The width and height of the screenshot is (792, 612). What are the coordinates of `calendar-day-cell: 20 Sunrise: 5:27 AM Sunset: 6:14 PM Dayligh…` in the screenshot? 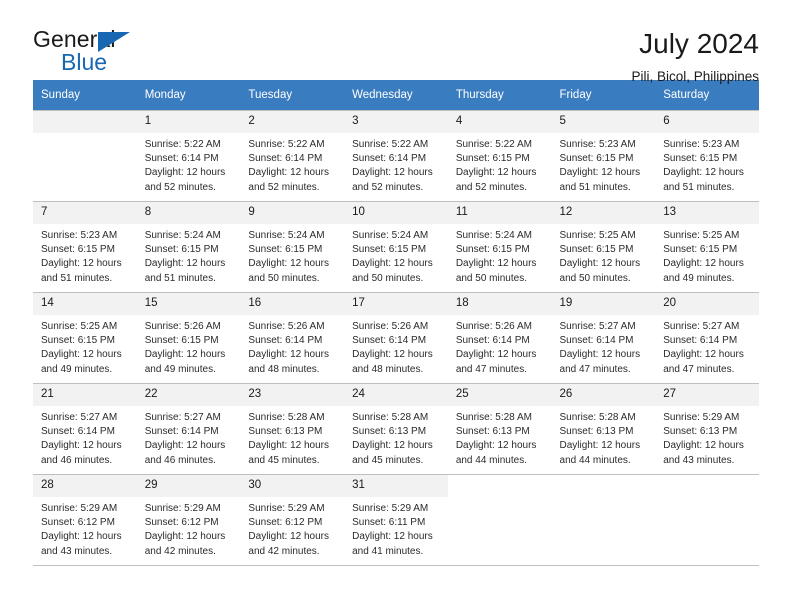 It's located at (707, 338).